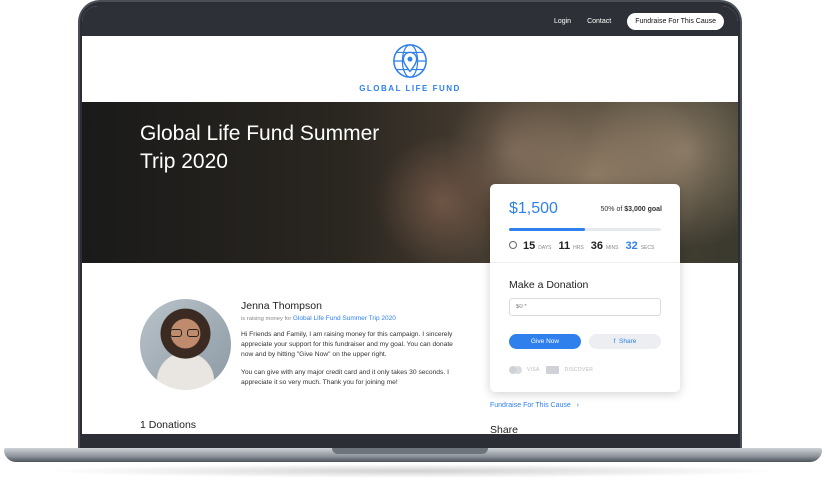 The image size is (826, 497). Describe the element at coordinates (564, 246) in the screenshot. I see `countdown-hrs: 11` at that location.